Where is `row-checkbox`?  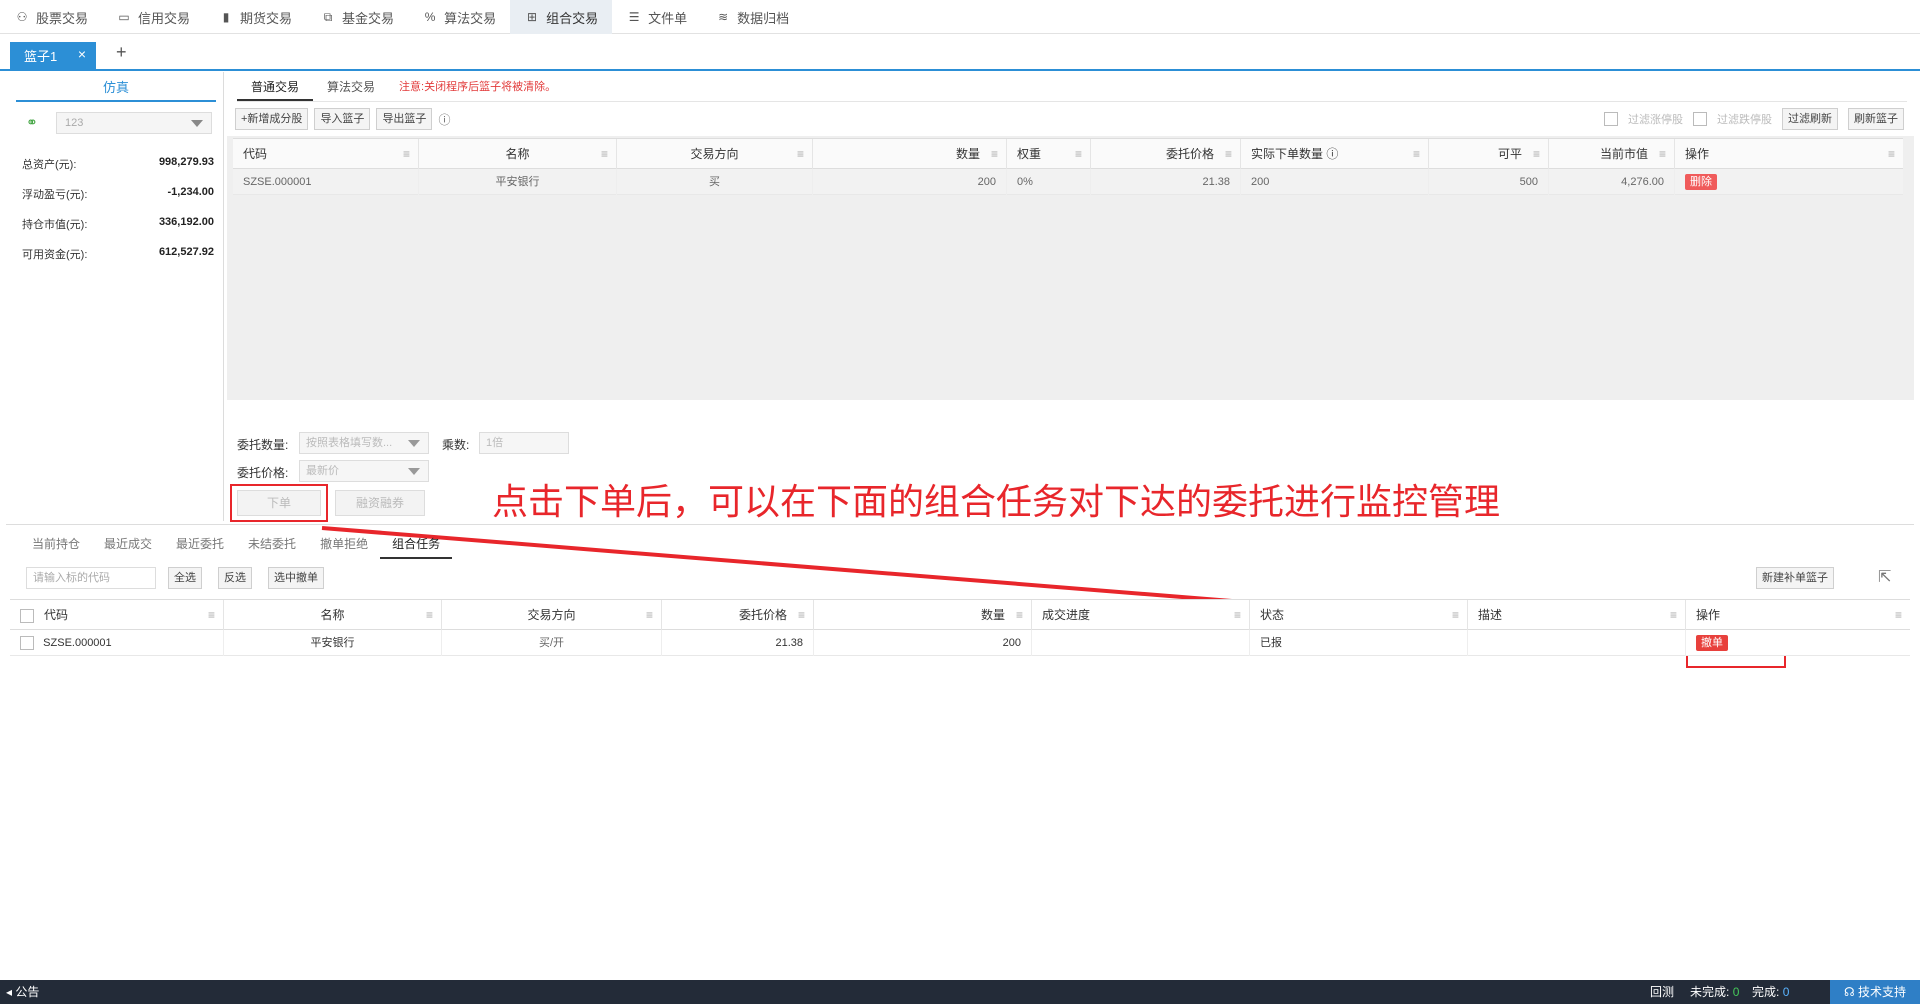
row-checkbox is located at coordinates (27, 643).